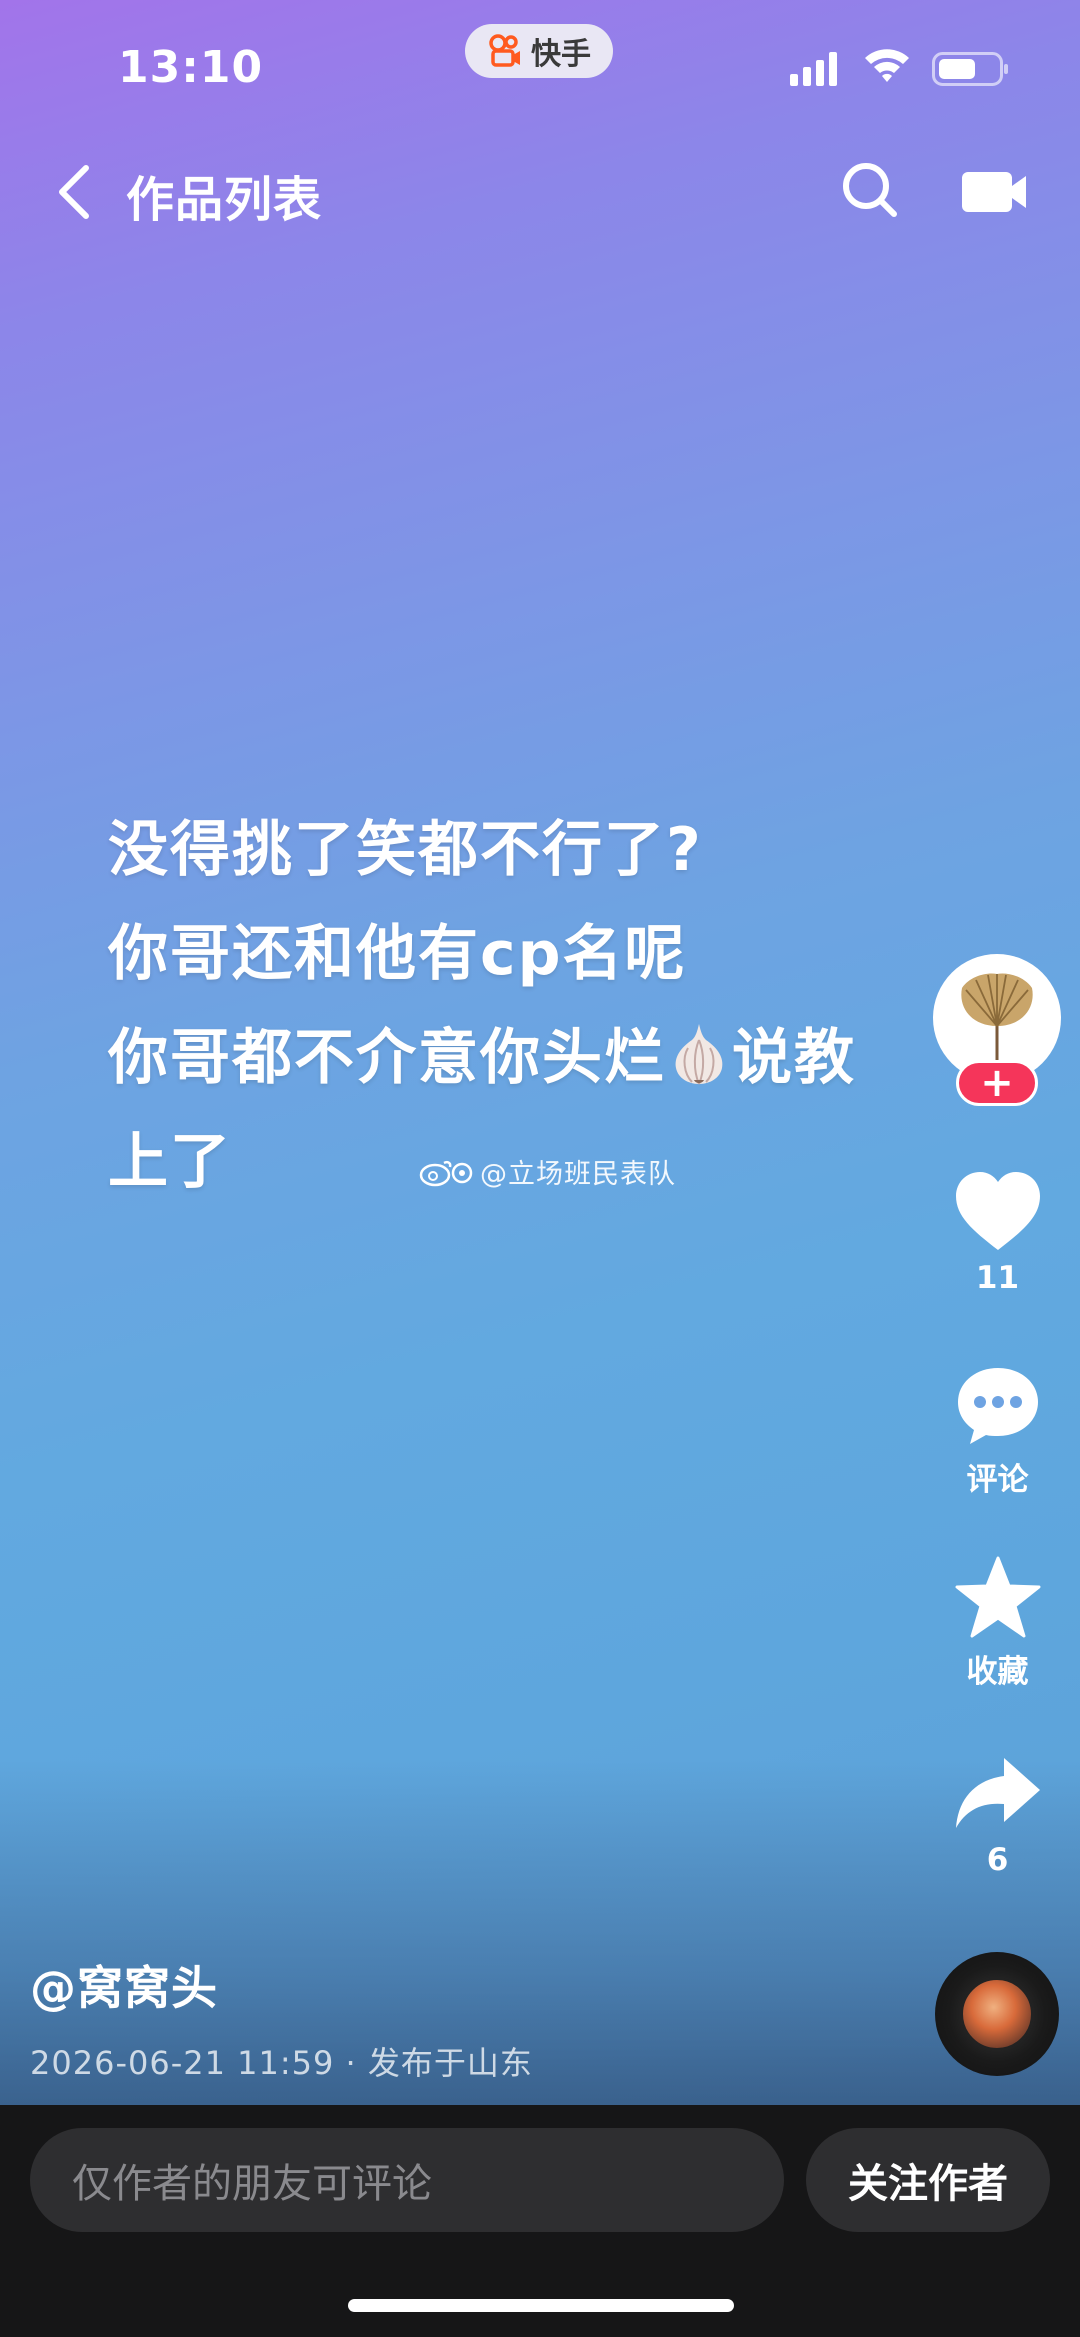 Image resolution: width=1080 pixels, height=2337 pixels. I want to click on cellular-signal-icon, so click(813, 69).